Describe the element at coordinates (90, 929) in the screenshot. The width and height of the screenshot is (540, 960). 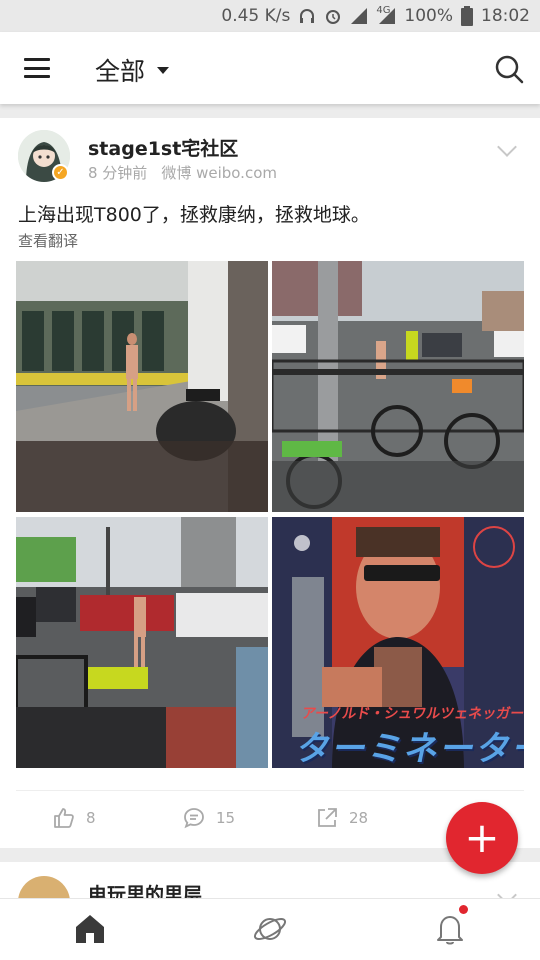
I see `home-icon` at that location.